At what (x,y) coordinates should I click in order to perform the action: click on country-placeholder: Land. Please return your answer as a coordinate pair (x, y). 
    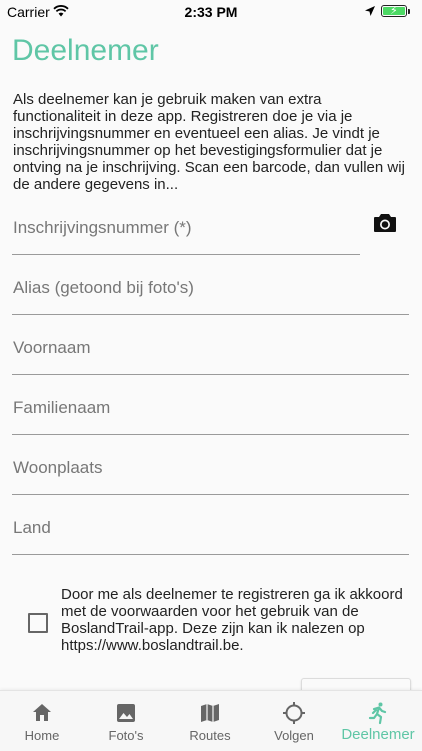
    Looking at the image, I should click on (32, 527).